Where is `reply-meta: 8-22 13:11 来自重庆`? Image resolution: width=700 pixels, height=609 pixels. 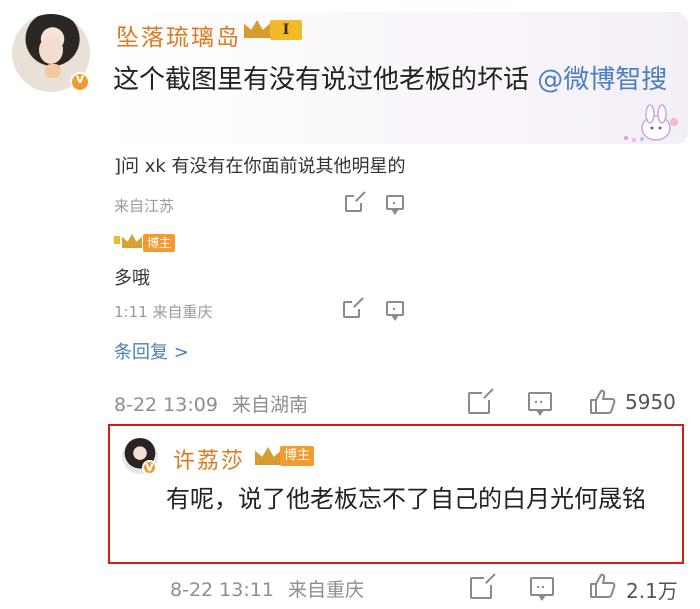 reply-meta: 8-22 13:11 来自重庆 is located at coordinates (267, 588).